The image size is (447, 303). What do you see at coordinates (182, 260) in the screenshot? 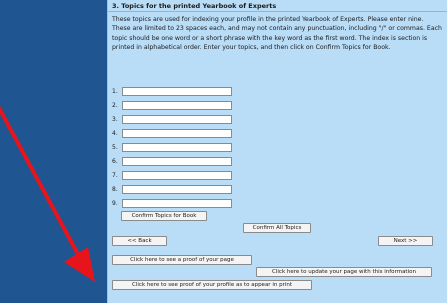
I see `see-proof-button: Click here to see a proof of your page` at bounding box center [182, 260].